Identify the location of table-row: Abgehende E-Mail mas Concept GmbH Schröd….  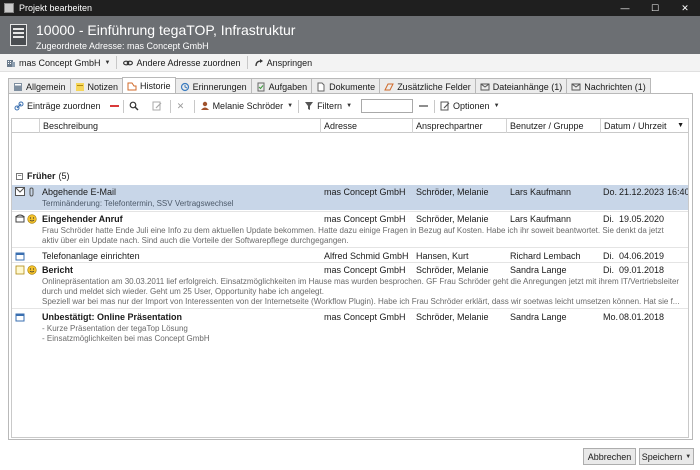
(350, 191).